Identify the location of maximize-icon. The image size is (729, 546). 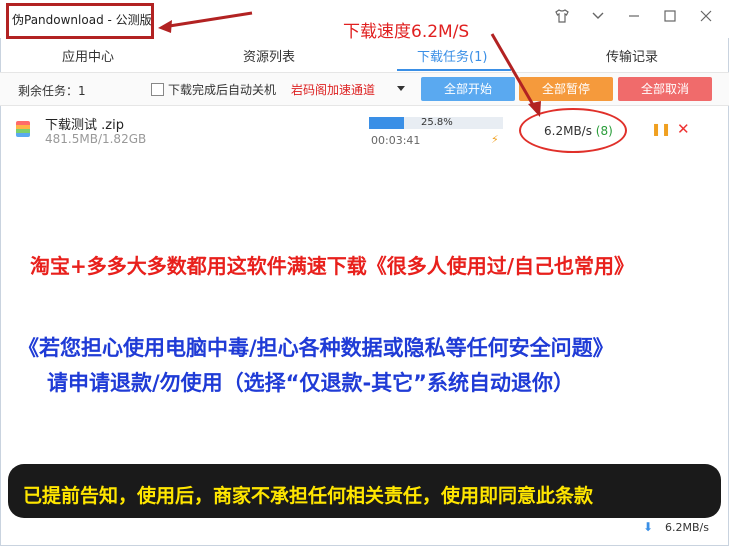
(670, 18).